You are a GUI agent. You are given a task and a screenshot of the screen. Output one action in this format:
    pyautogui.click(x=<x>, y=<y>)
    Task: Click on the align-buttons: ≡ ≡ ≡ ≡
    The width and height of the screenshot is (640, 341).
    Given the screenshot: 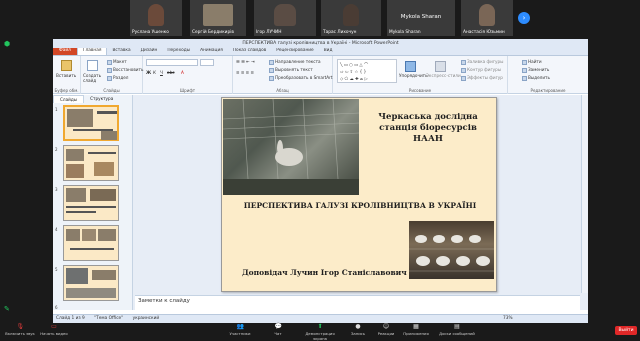 What is the action you would take?
    pyautogui.click(x=245, y=72)
    